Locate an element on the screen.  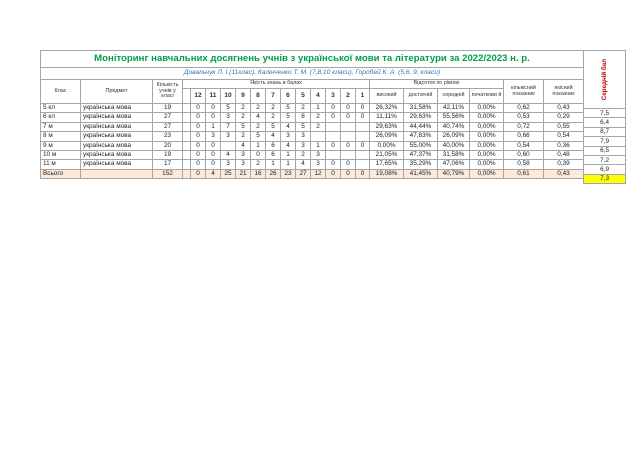
row-grade-cell: 6 is located at coordinates (273, 145).